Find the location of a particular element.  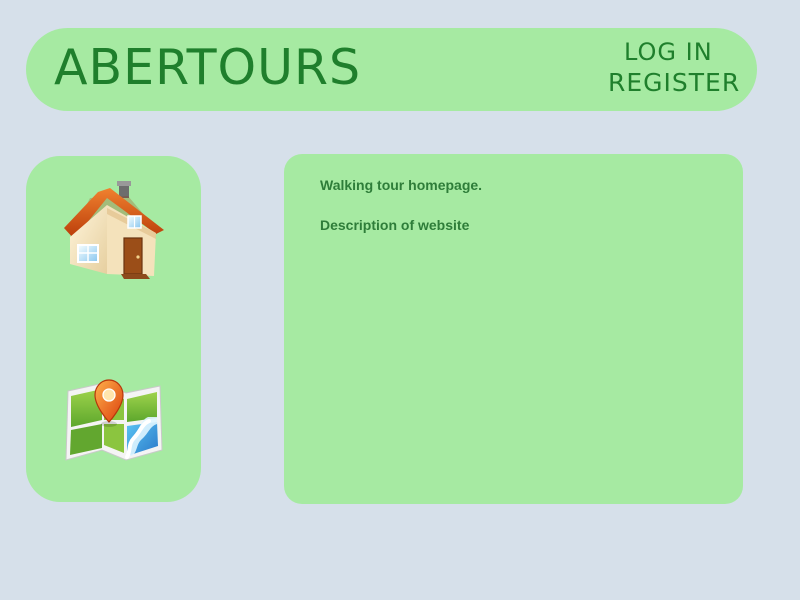

register-link: REGISTER is located at coordinates (674, 83).